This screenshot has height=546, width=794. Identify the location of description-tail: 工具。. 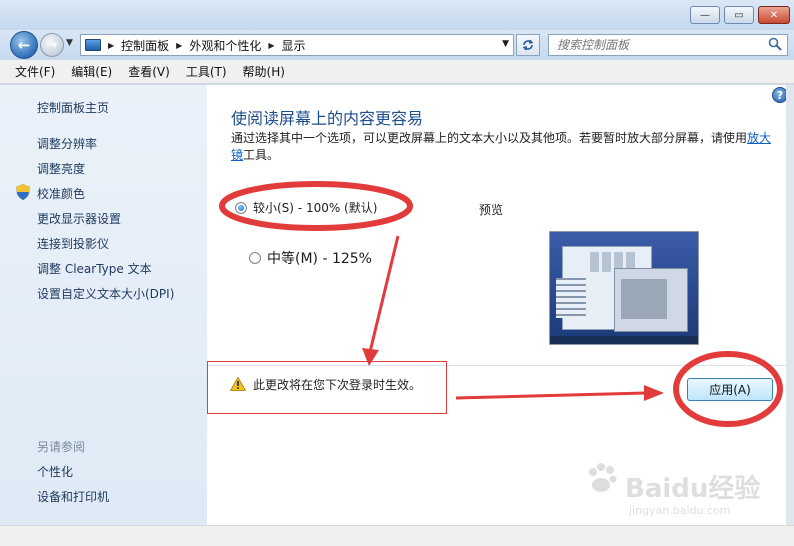
(261, 155).